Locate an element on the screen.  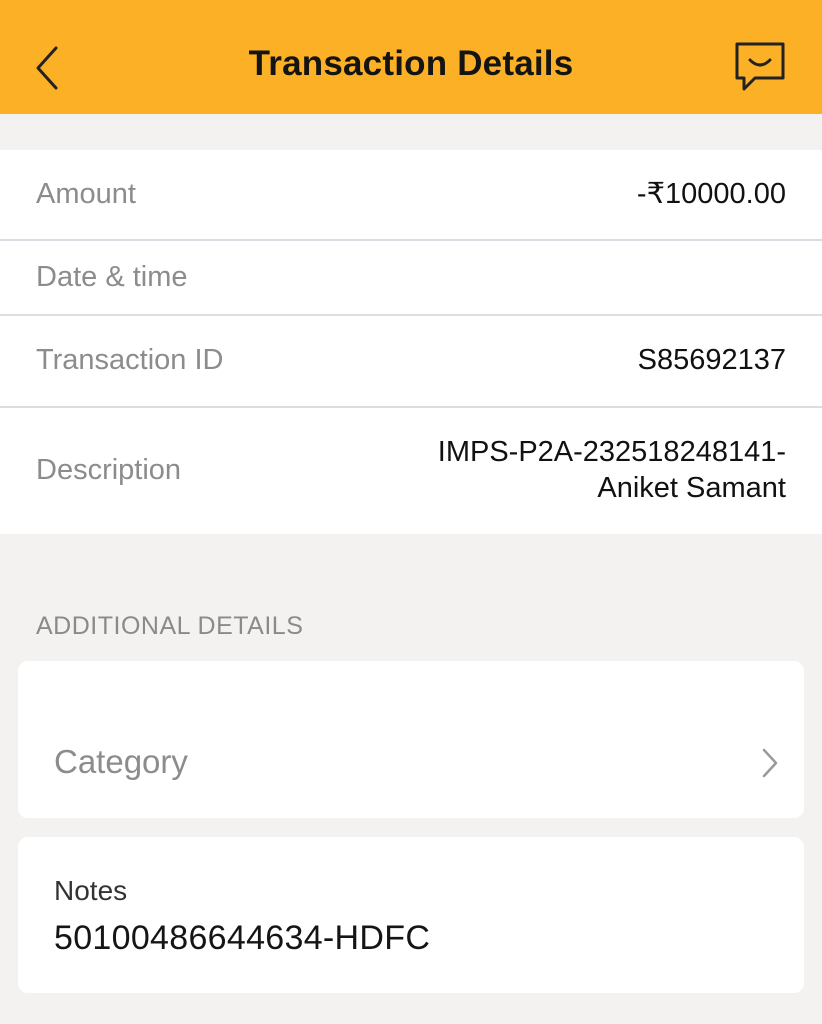
category-label: Category is located at coordinates (121, 761).